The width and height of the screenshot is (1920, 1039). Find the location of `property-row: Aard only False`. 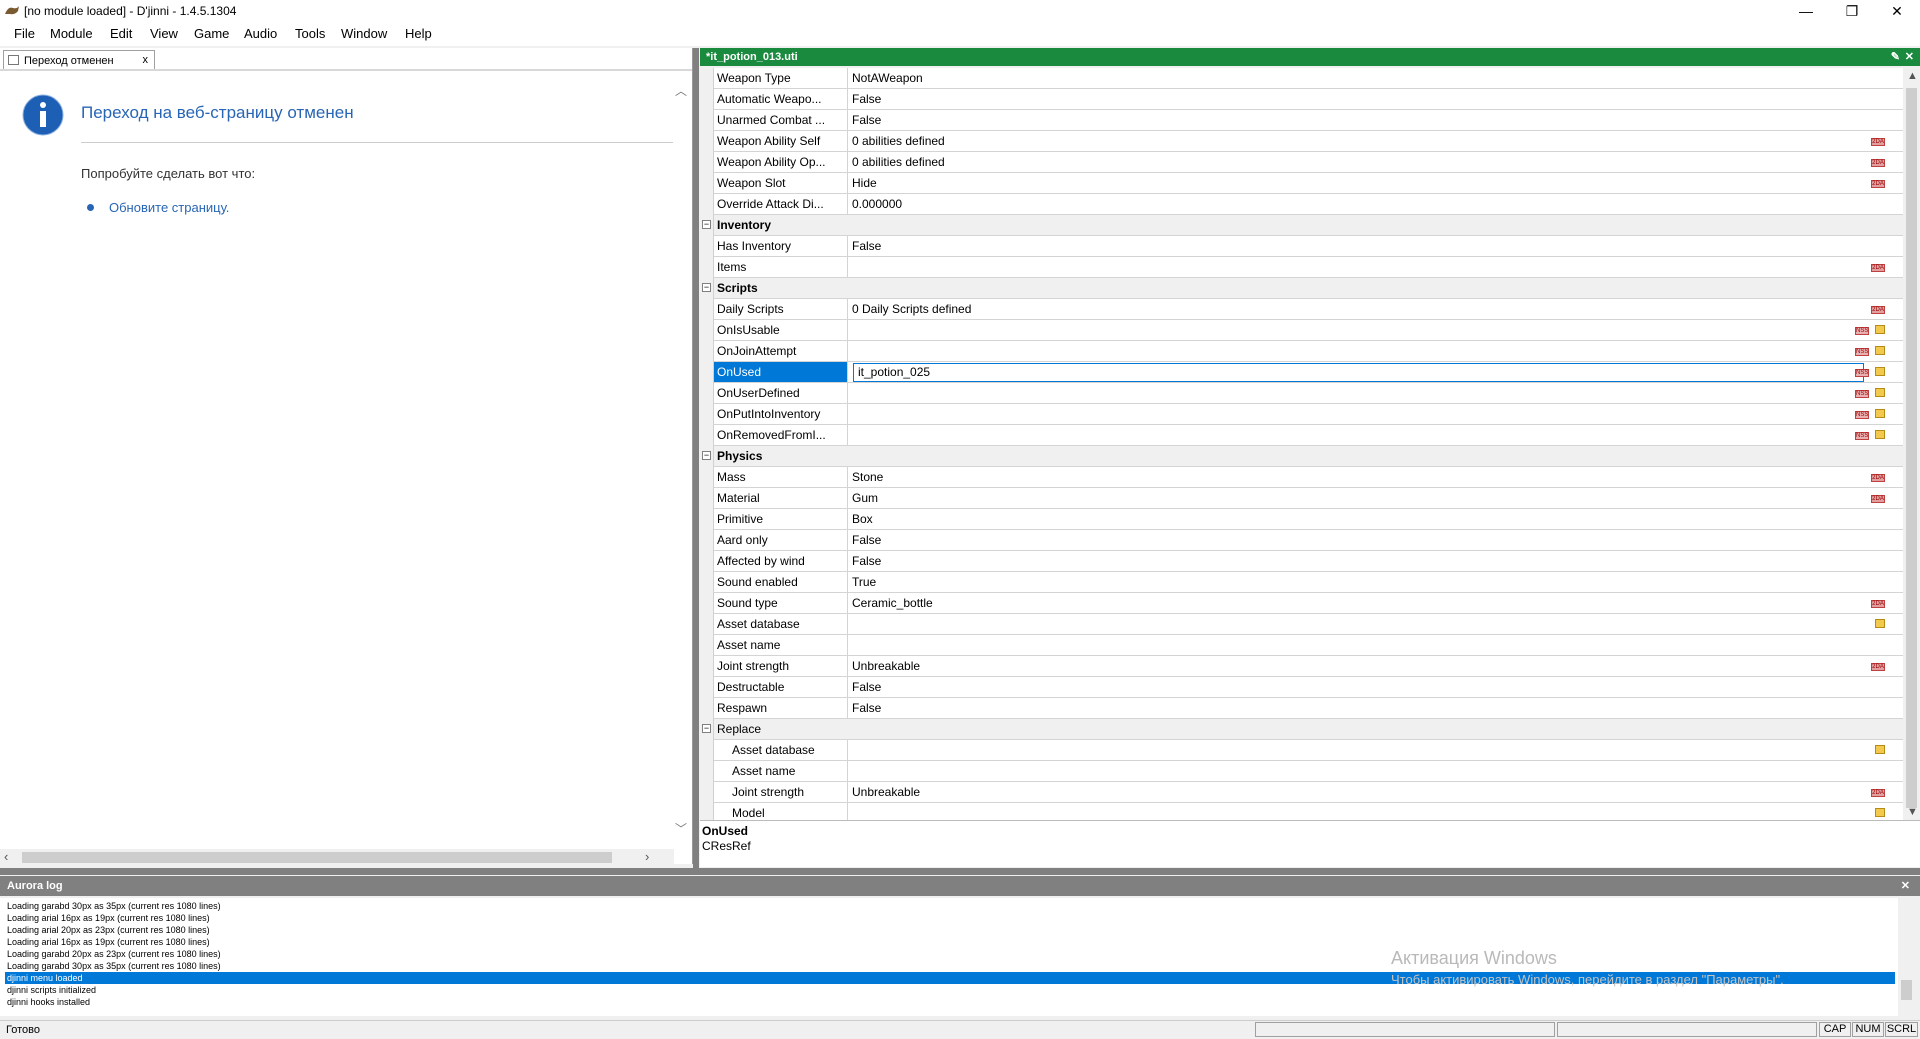

property-row: Aard only False is located at coordinates (1301, 540).